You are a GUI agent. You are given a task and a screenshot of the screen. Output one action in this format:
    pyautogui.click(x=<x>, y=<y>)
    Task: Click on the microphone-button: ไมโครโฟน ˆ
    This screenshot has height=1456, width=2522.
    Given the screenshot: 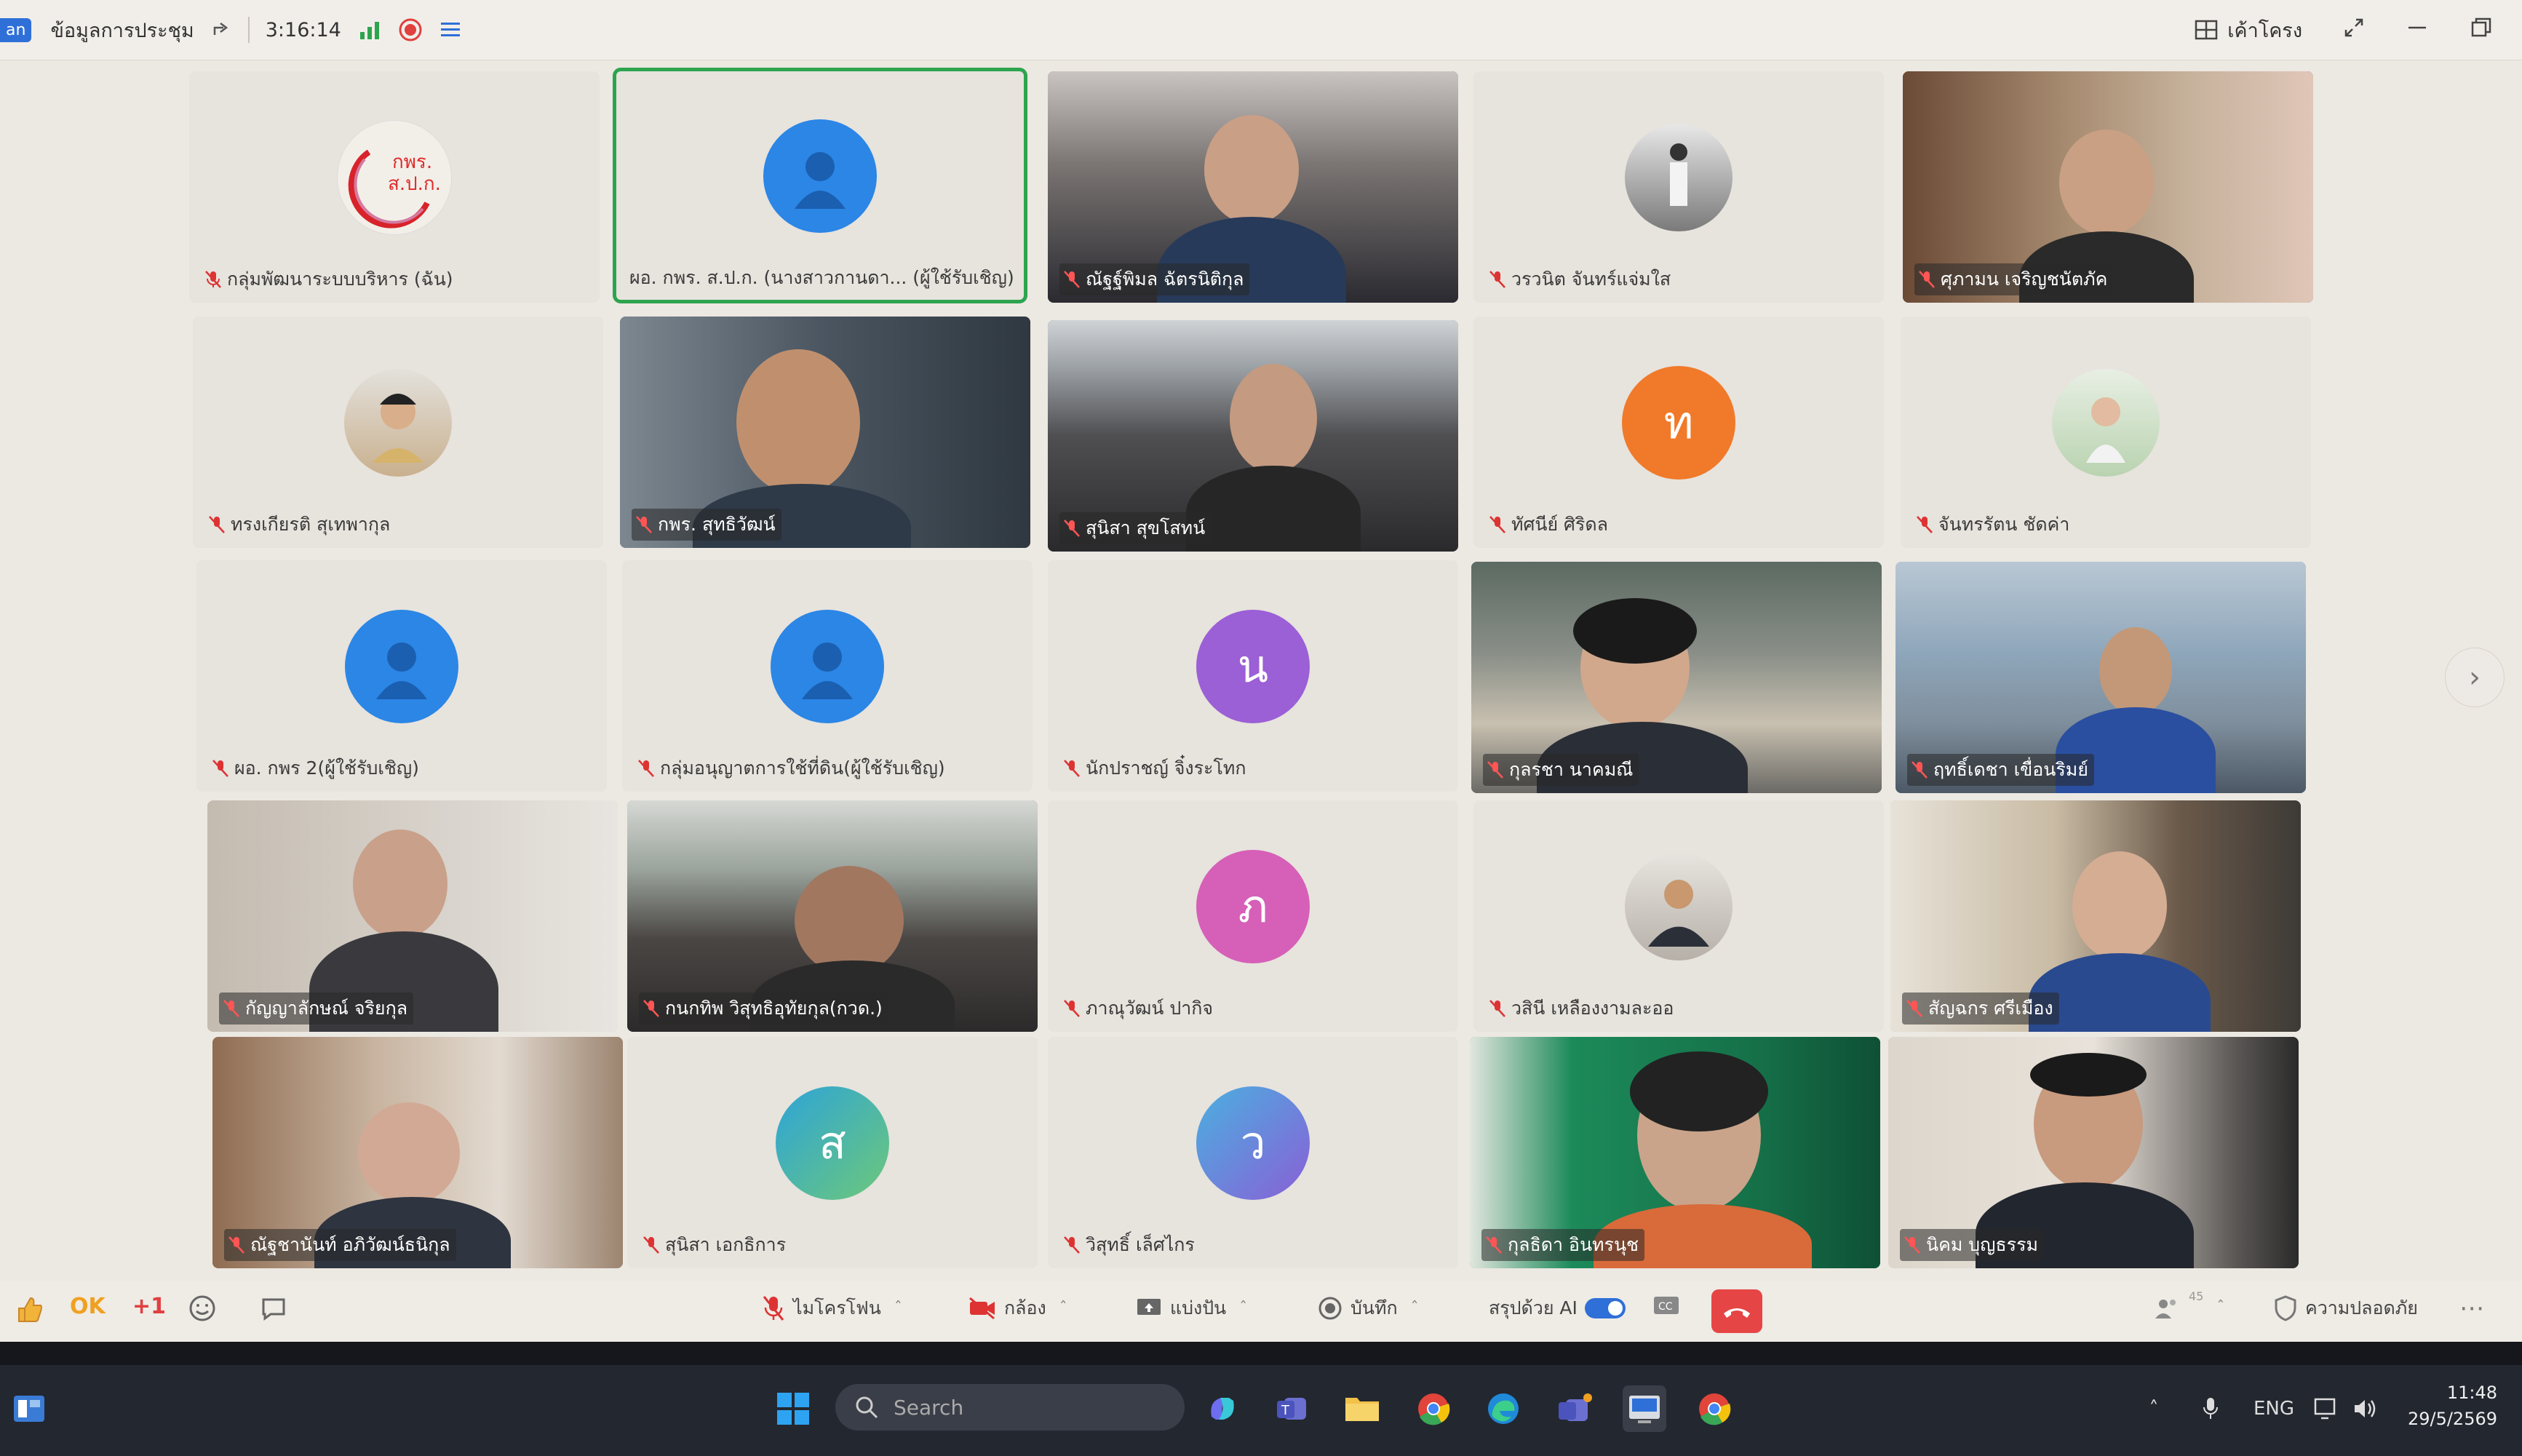 What is the action you would take?
    pyautogui.click(x=831, y=1308)
    